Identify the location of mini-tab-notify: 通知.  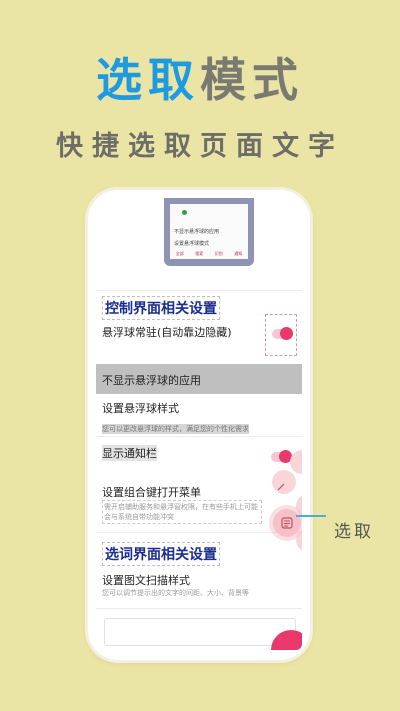
(238, 254).